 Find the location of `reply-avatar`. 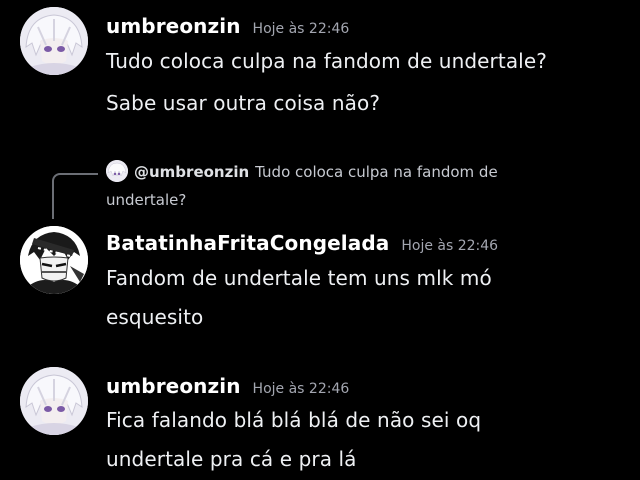

reply-avatar is located at coordinates (117, 171).